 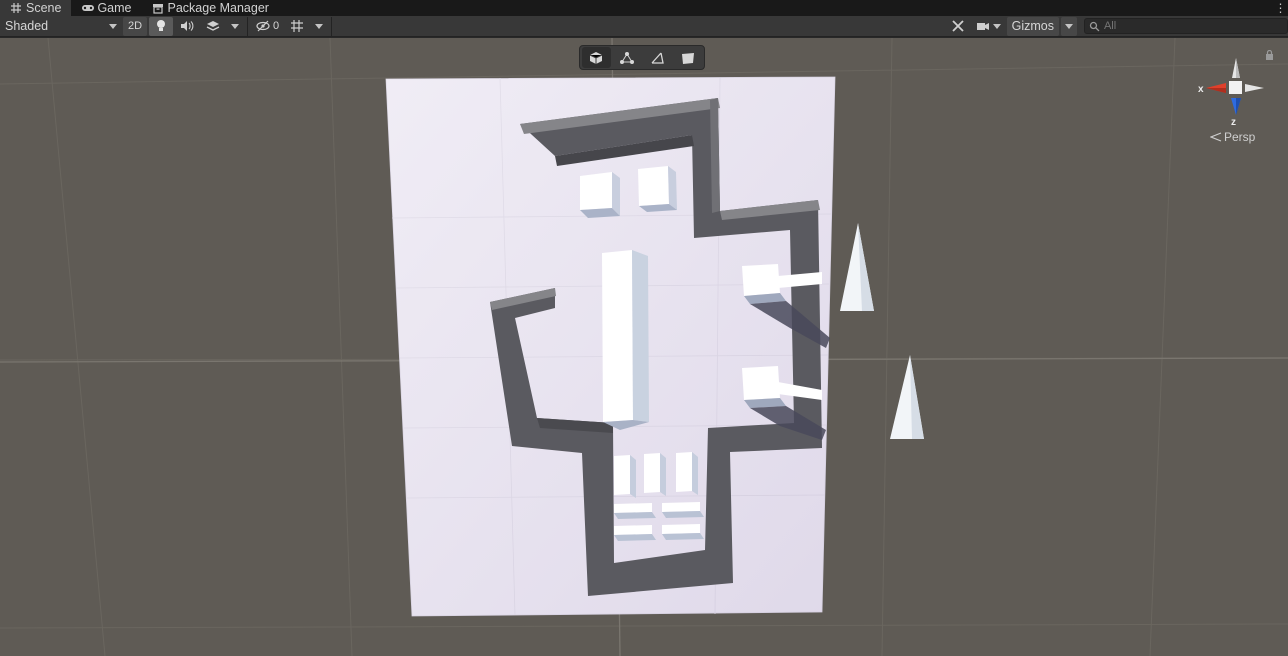 I want to click on tab-game-label: Game, so click(x=114, y=8).